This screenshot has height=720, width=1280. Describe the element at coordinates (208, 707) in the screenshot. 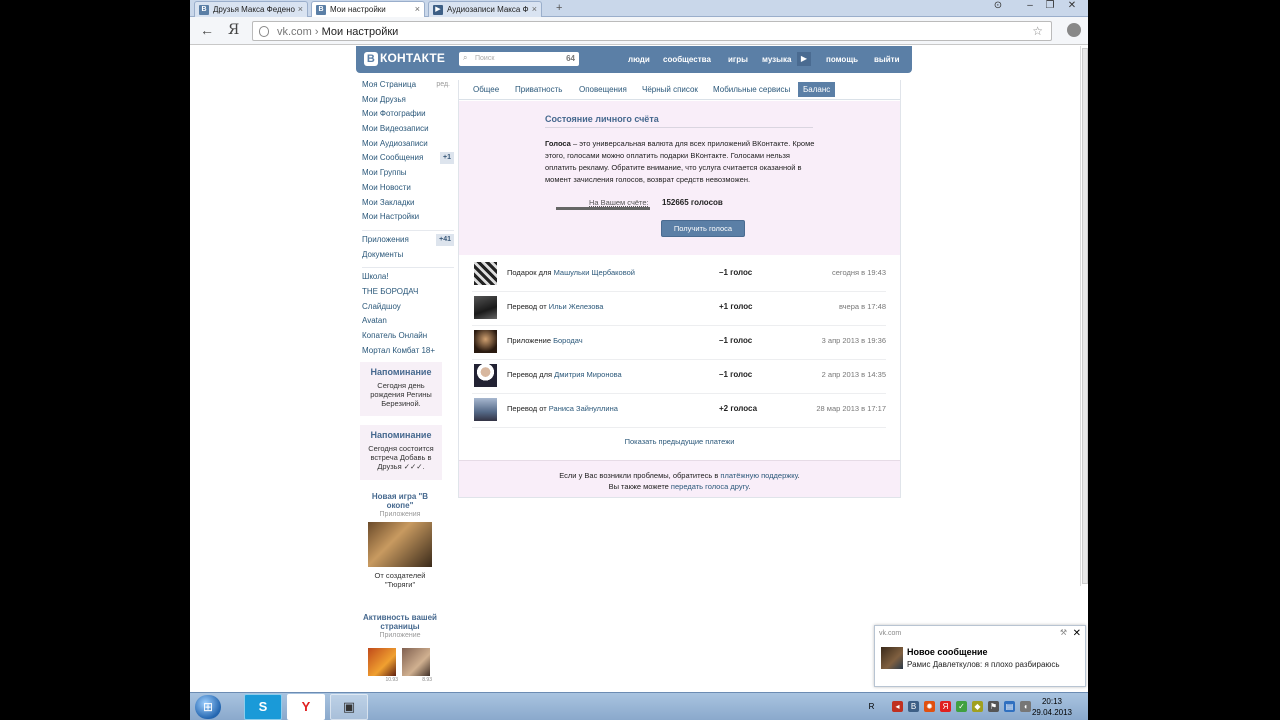

I see `windows-start-icon: ⊞` at that location.